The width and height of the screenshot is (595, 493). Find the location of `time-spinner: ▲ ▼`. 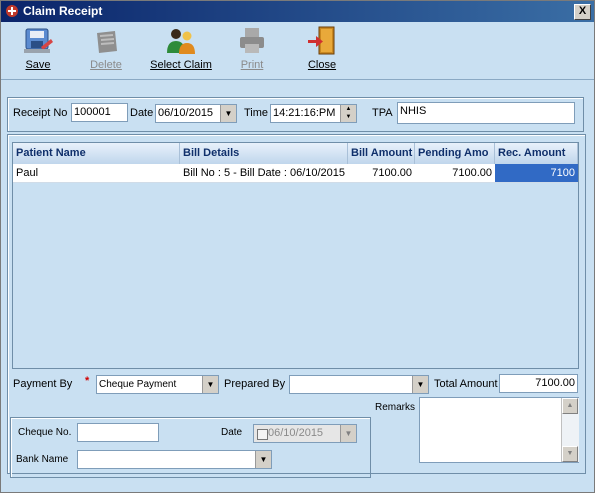

time-spinner: ▲ ▼ is located at coordinates (348, 113).